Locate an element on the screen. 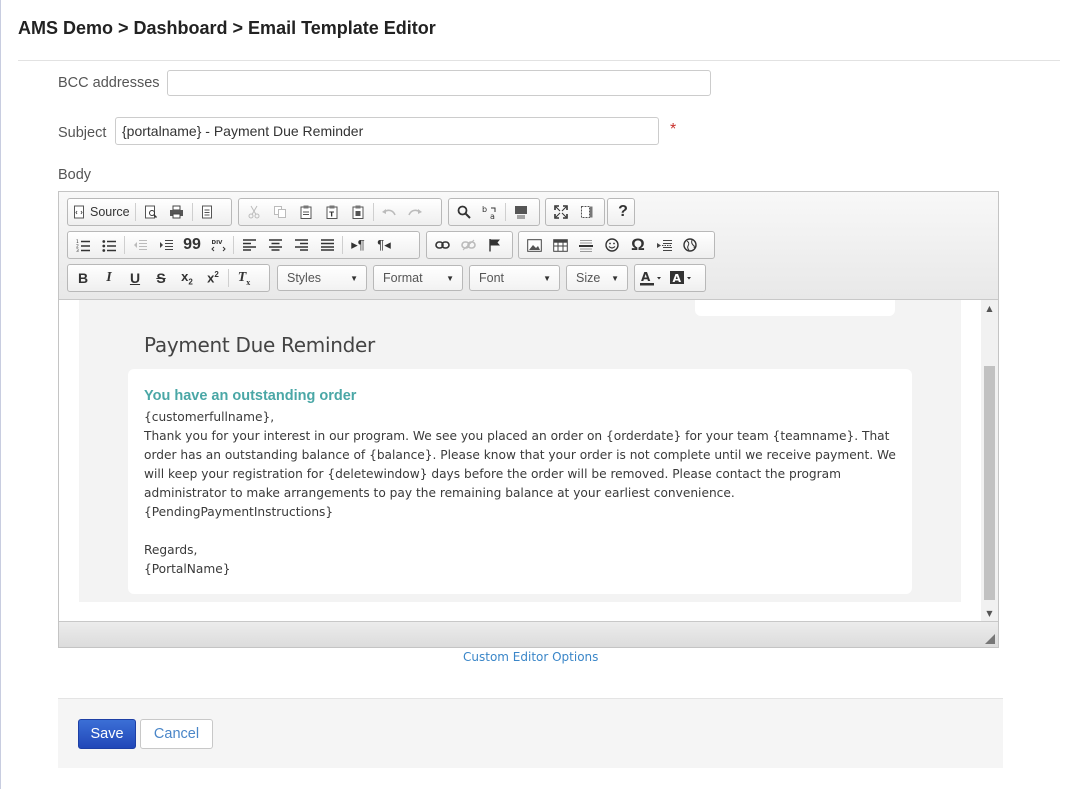 This screenshot has width=1077, height=789. editor-scrollbar: ▲ ▼ is located at coordinates (989, 460).